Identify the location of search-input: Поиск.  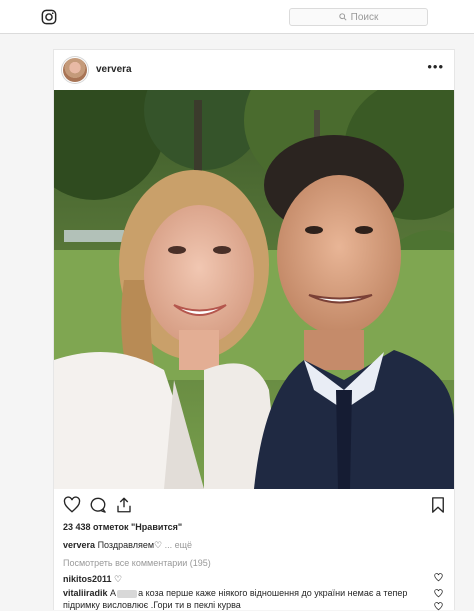
(358, 17).